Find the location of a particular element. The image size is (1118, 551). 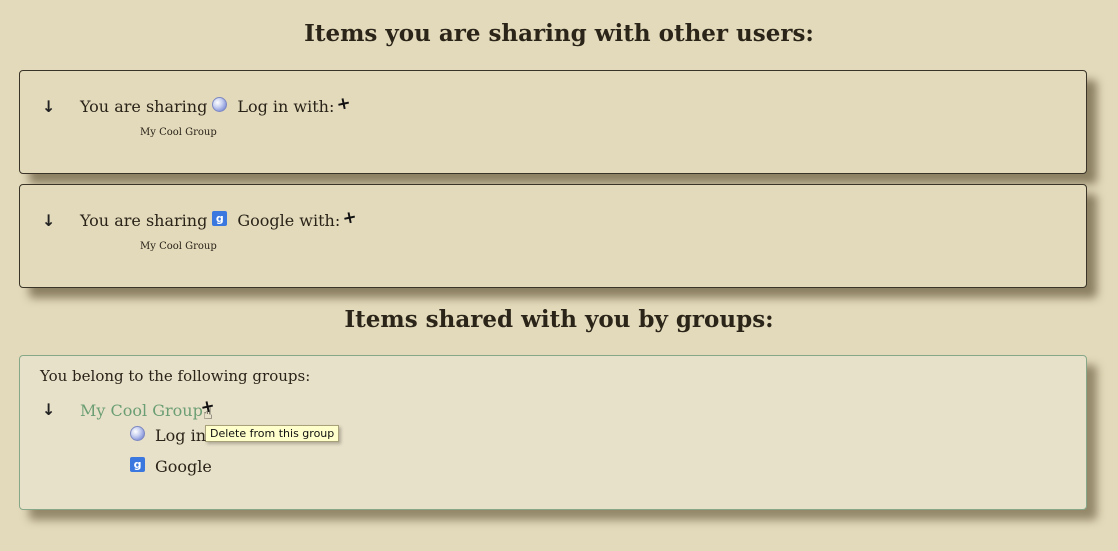

groups-intro: You belong to the following groups: is located at coordinates (175, 376).